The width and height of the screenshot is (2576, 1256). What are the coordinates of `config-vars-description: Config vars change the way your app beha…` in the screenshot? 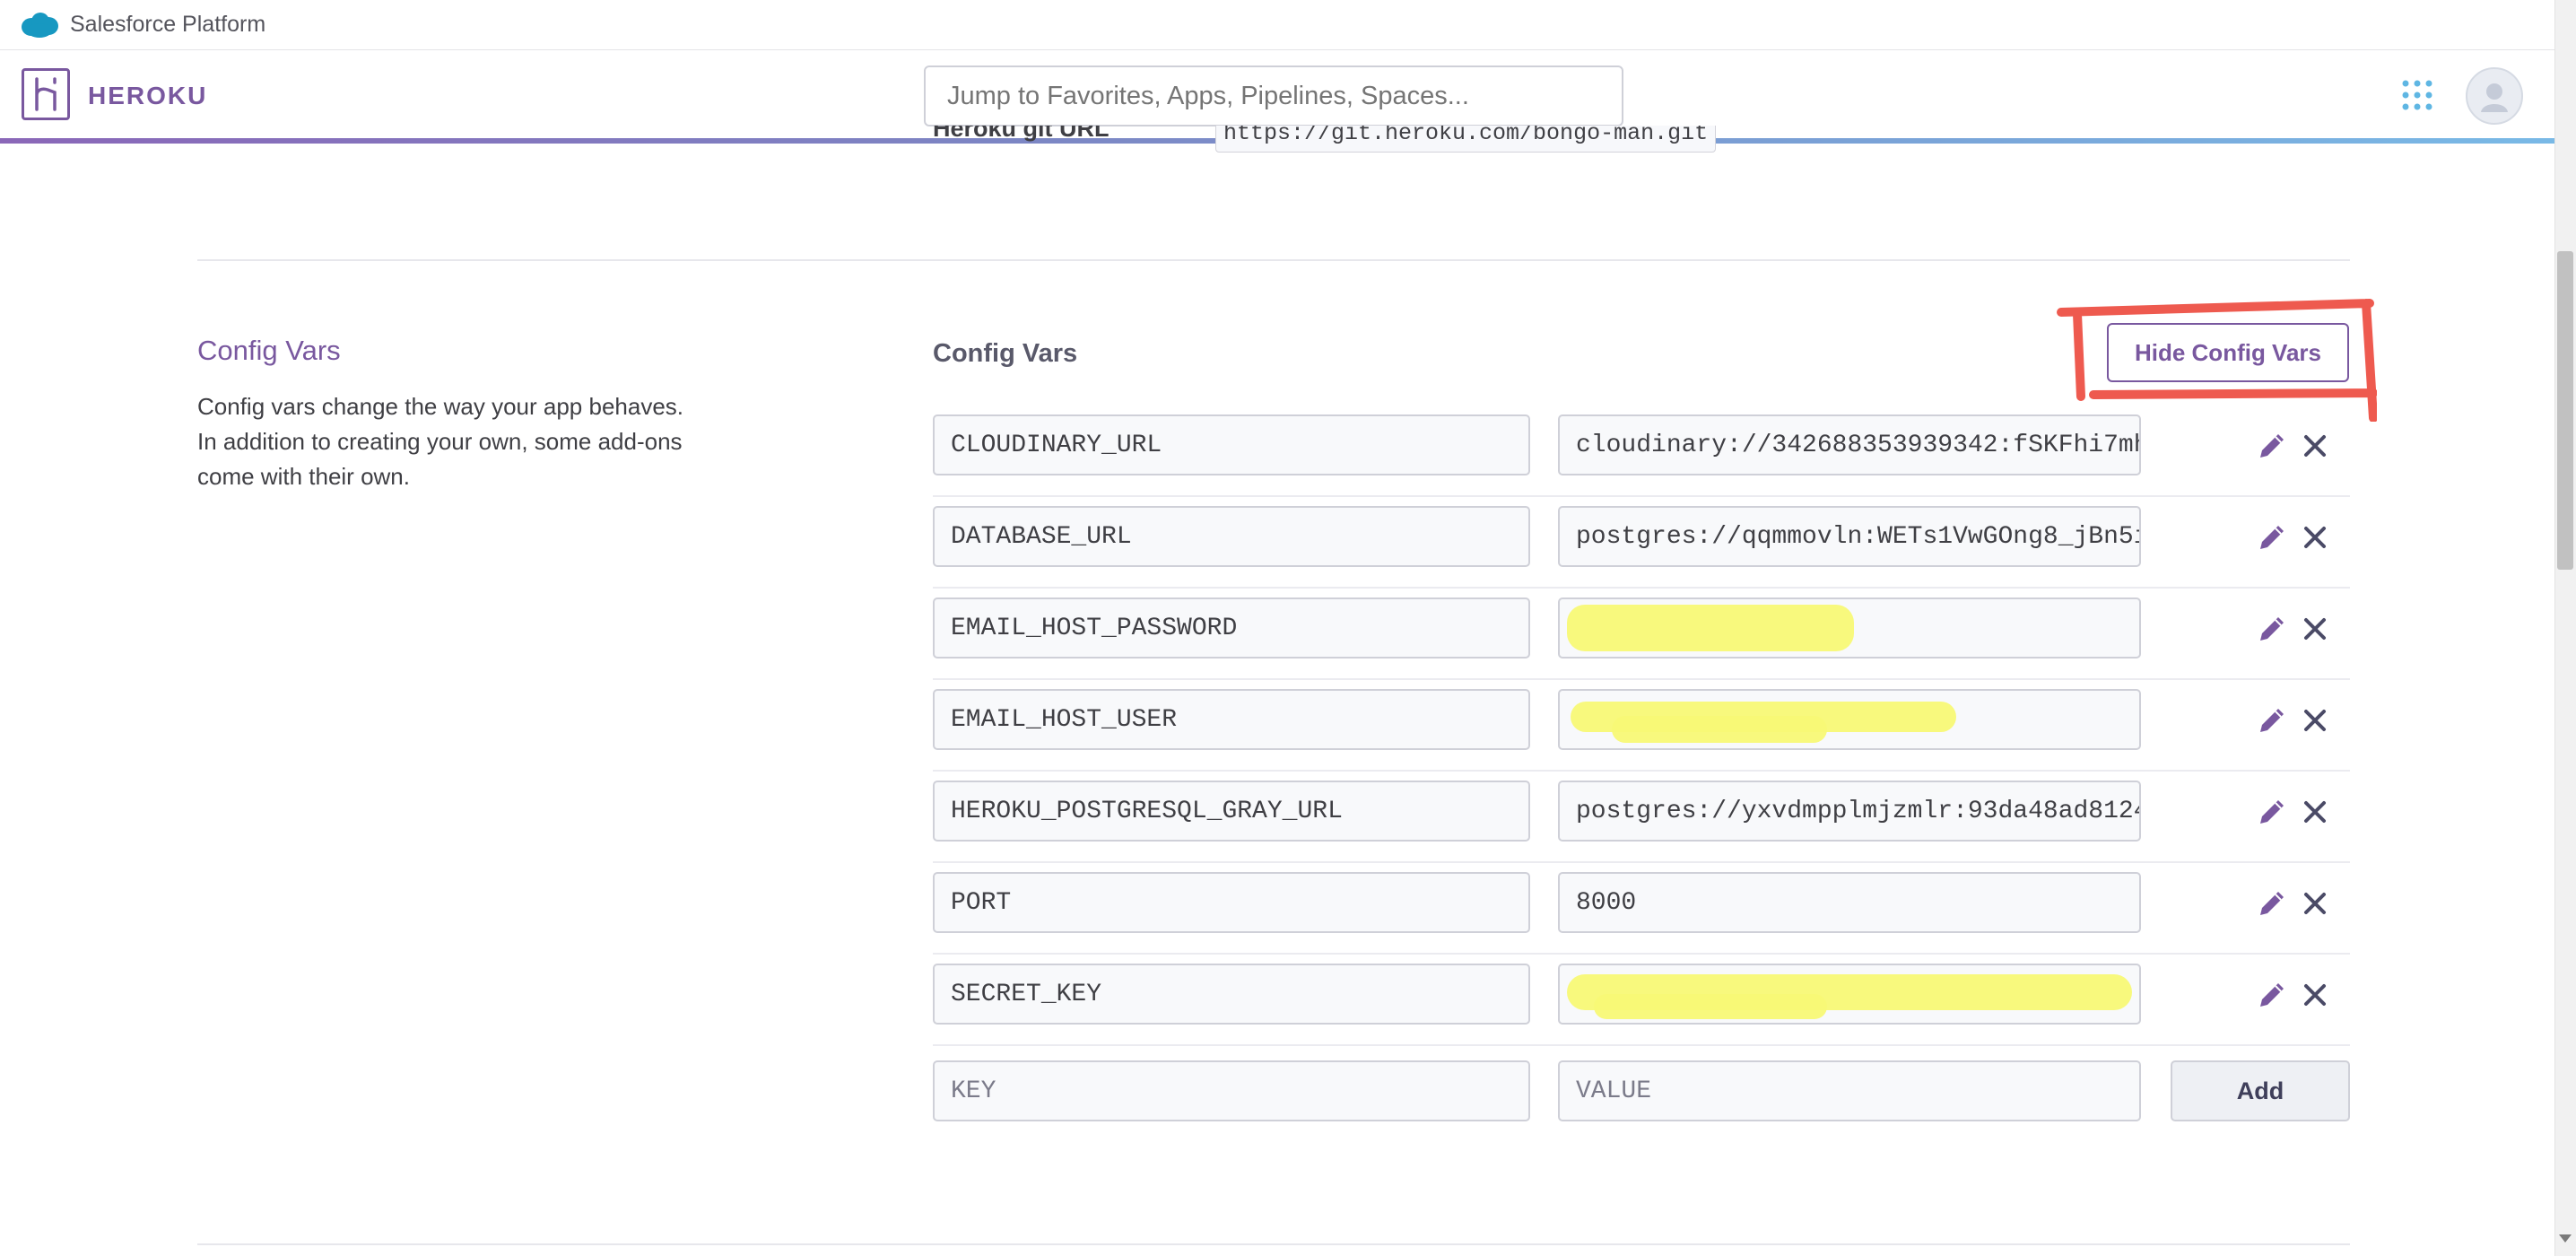 It's located at (440, 441).